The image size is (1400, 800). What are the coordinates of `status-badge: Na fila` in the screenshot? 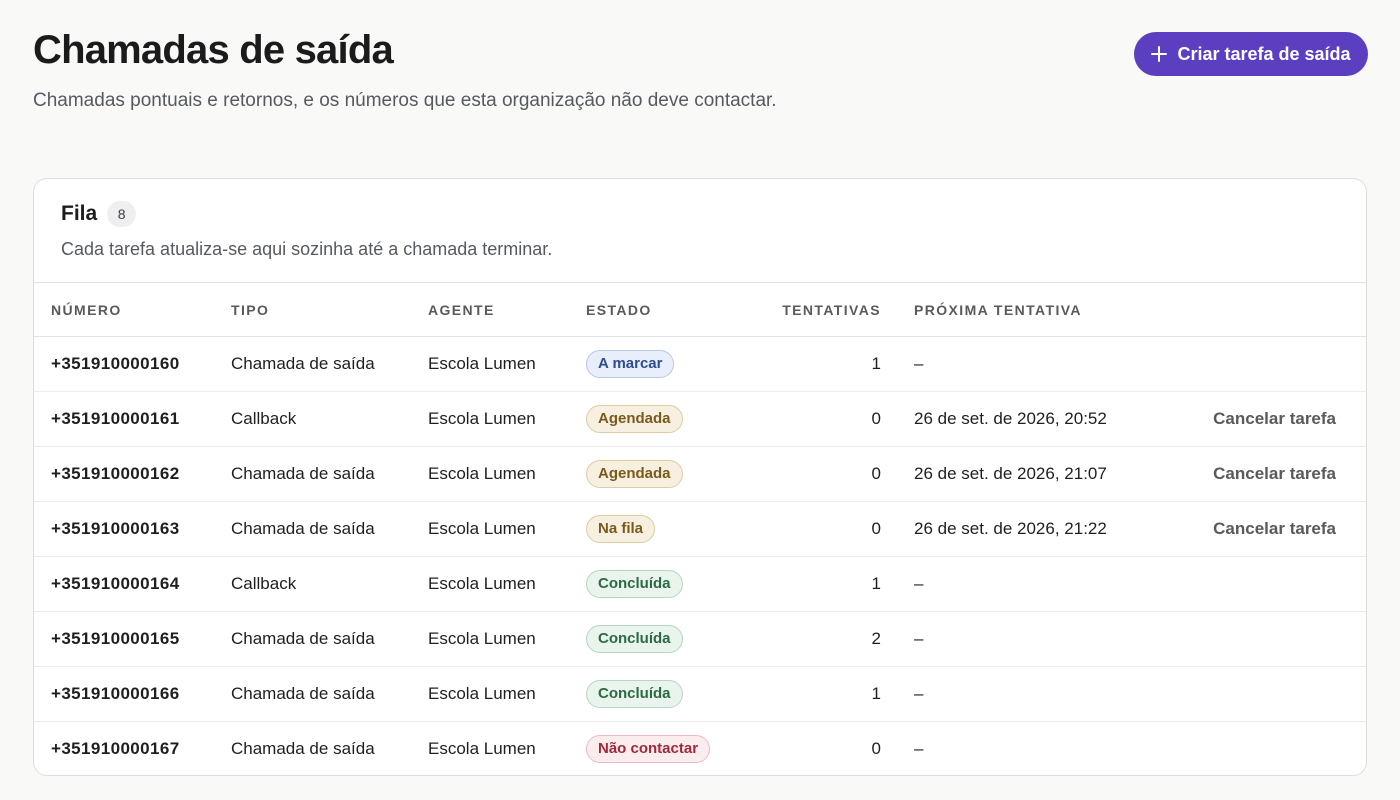 It's located at (621, 529).